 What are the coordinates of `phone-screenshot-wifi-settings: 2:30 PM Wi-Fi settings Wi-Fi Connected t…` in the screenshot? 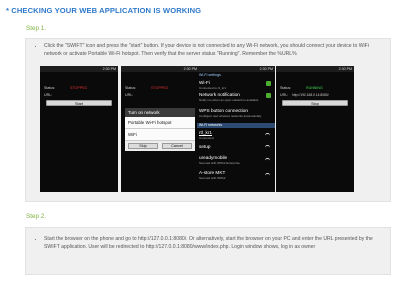 It's located at (236, 129).